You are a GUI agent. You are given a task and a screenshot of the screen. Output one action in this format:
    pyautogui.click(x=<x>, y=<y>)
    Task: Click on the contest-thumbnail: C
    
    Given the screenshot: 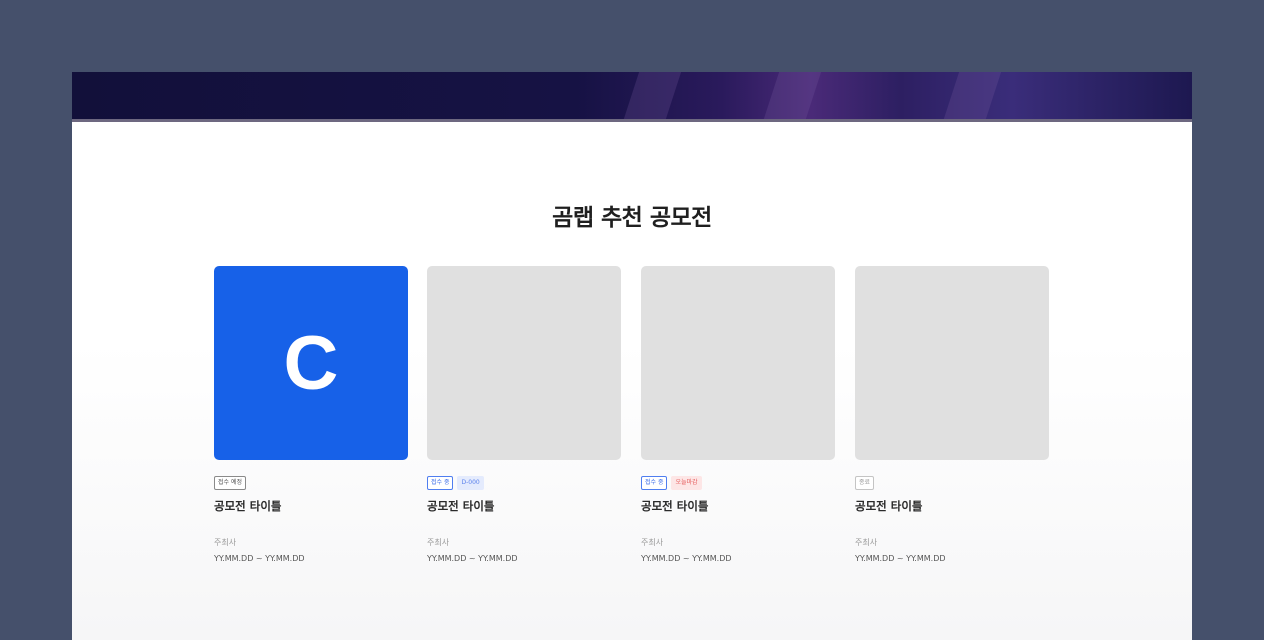 What is the action you would take?
    pyautogui.click(x=311, y=363)
    